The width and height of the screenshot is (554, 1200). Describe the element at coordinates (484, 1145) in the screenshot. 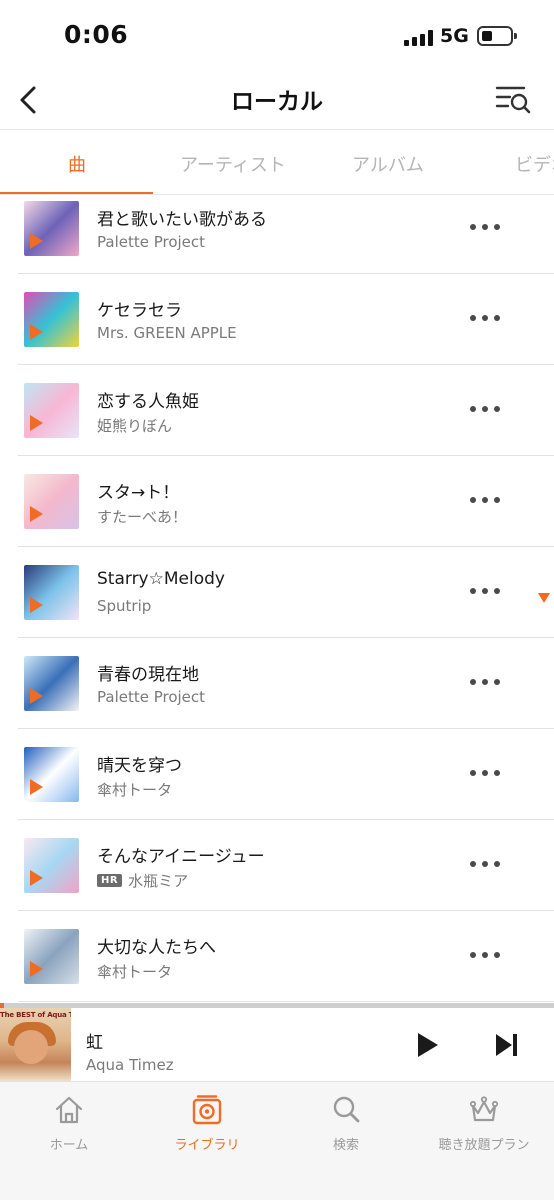

I see `nav-plan-label: 聴き放題プラン` at that location.